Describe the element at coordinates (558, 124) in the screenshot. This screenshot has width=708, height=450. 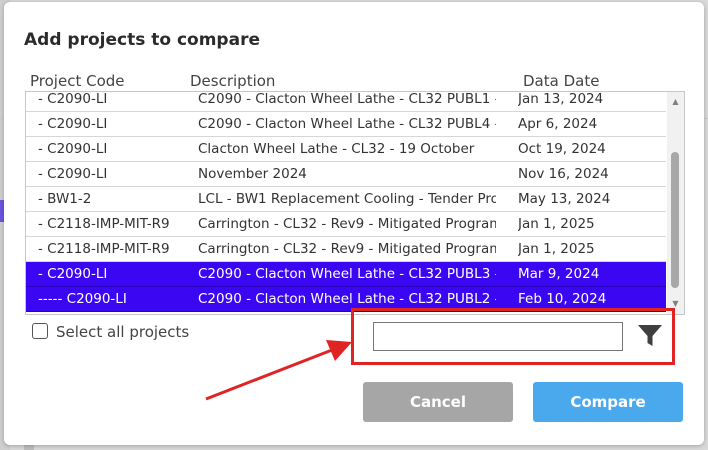
I see `data-date-cell: Apr 6, 2024` at that location.